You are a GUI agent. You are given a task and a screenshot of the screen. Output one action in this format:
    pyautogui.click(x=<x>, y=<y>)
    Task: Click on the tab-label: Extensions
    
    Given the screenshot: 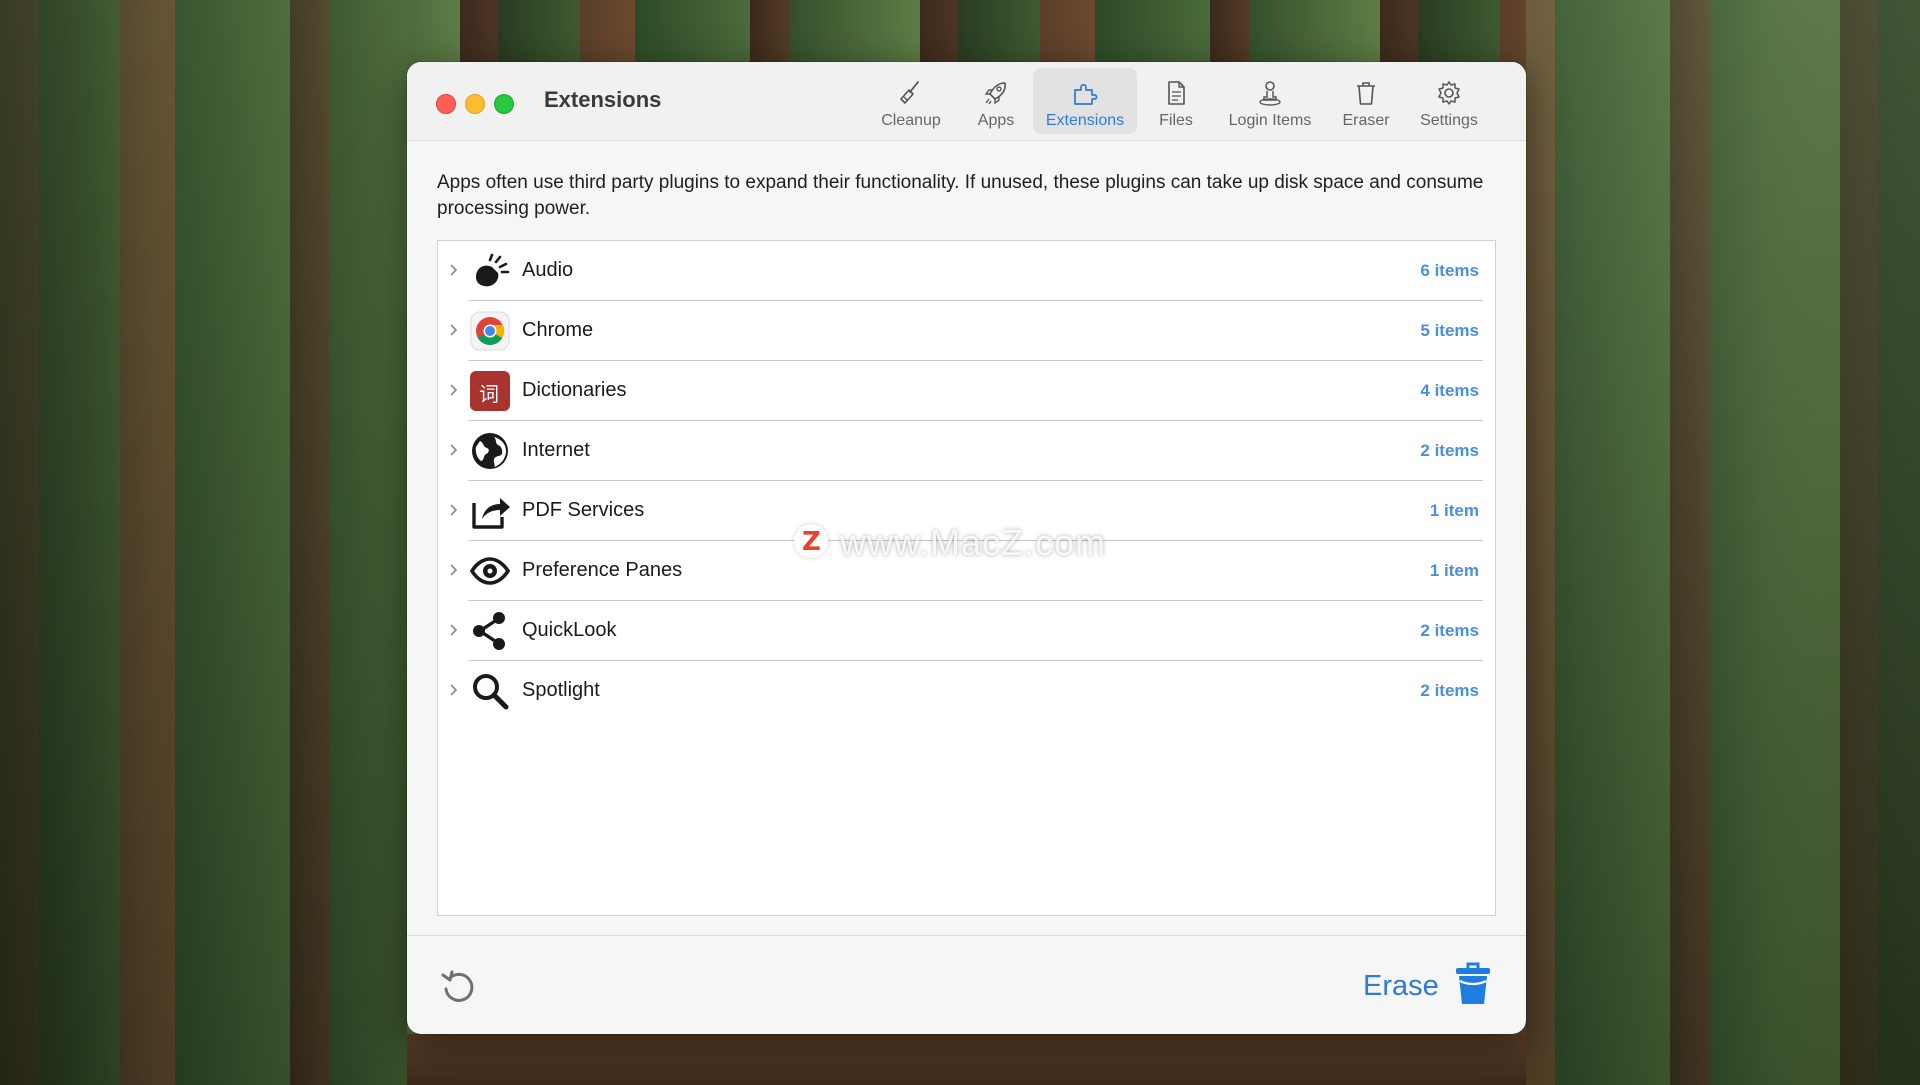 What is the action you would take?
    pyautogui.click(x=1085, y=120)
    